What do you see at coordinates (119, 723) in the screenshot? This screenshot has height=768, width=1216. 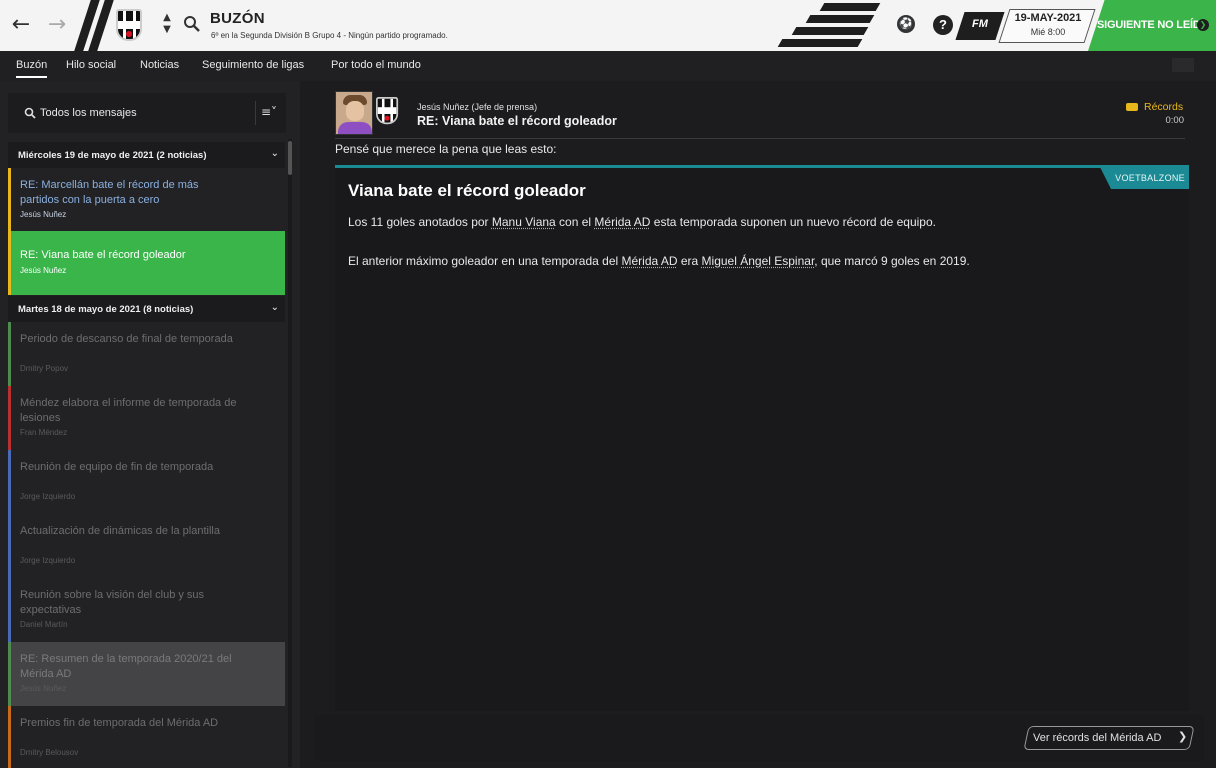 I see `message-title: Premios fin de temporada del Mérida AD` at bounding box center [119, 723].